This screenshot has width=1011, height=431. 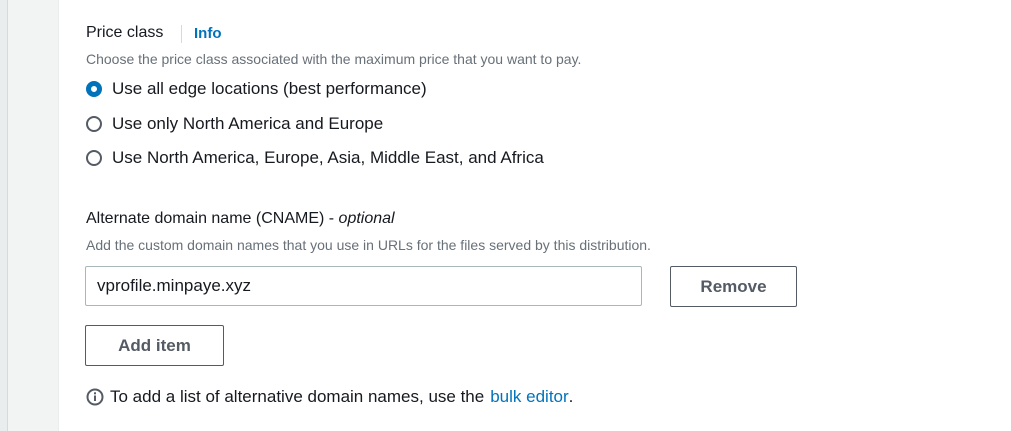 I want to click on cname-optional-text: optional, so click(x=366, y=218).